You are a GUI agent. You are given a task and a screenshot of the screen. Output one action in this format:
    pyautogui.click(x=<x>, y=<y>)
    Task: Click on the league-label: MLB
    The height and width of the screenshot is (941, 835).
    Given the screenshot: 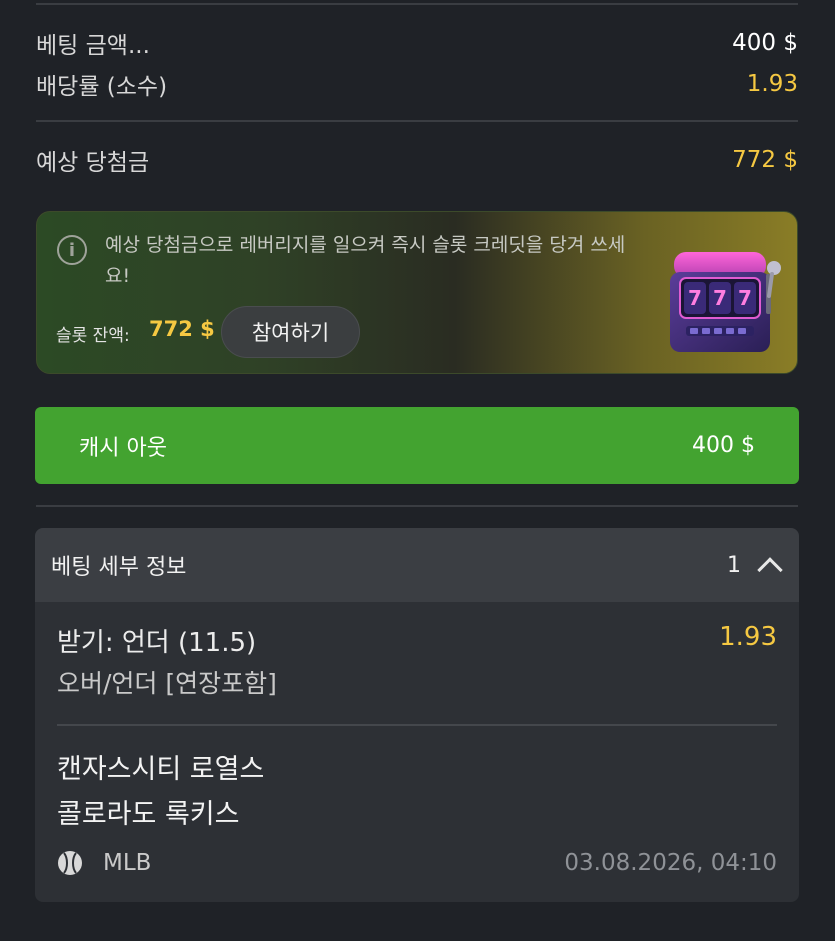 What is the action you would take?
    pyautogui.click(x=127, y=863)
    